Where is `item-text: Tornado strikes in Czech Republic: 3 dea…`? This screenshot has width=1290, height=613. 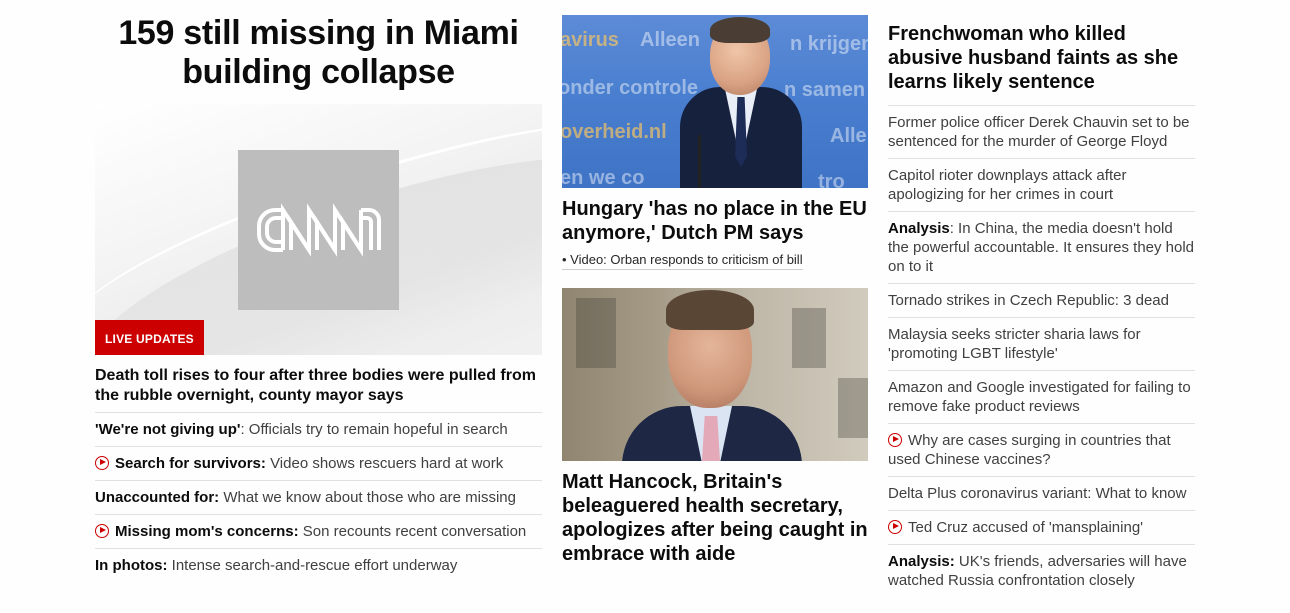 item-text: Tornado strikes in Czech Republic: 3 dea… is located at coordinates (1028, 300).